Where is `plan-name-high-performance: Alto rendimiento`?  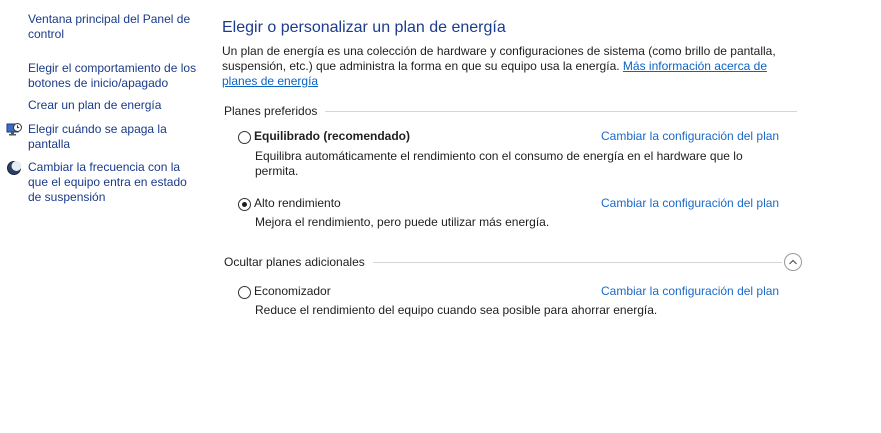
plan-name-high-performance: Alto rendimiento is located at coordinates (297, 203).